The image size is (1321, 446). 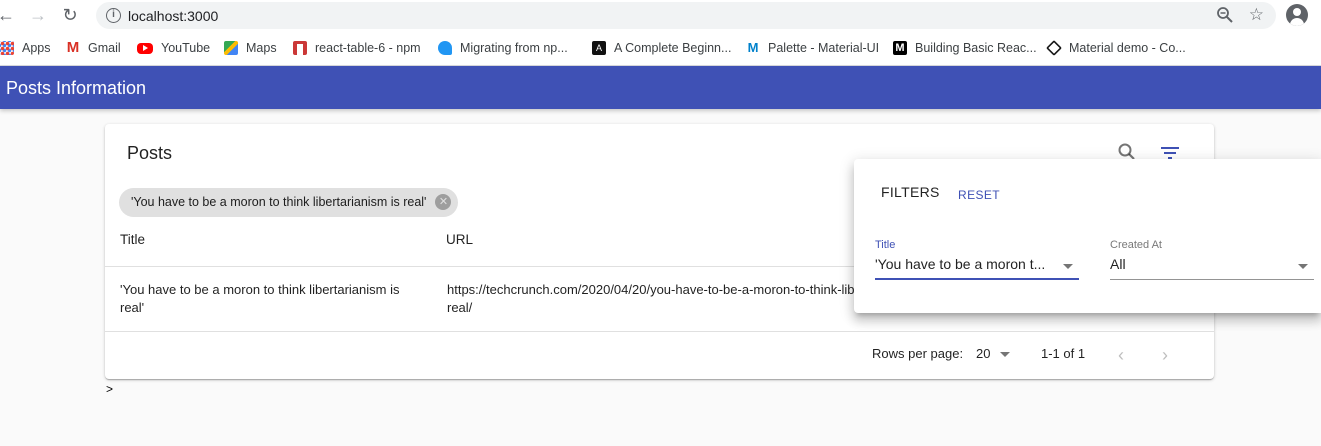 What do you see at coordinates (443, 202) in the screenshot?
I see `chip-delete-icon: ✕` at bounding box center [443, 202].